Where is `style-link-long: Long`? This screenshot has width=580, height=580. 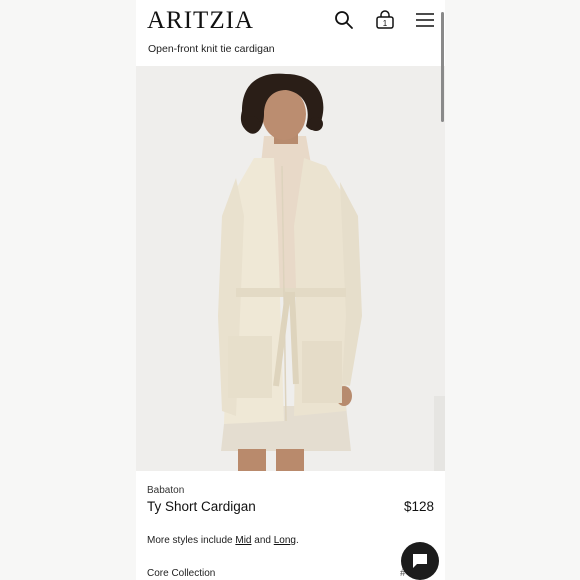 style-link-long: Long is located at coordinates (285, 540).